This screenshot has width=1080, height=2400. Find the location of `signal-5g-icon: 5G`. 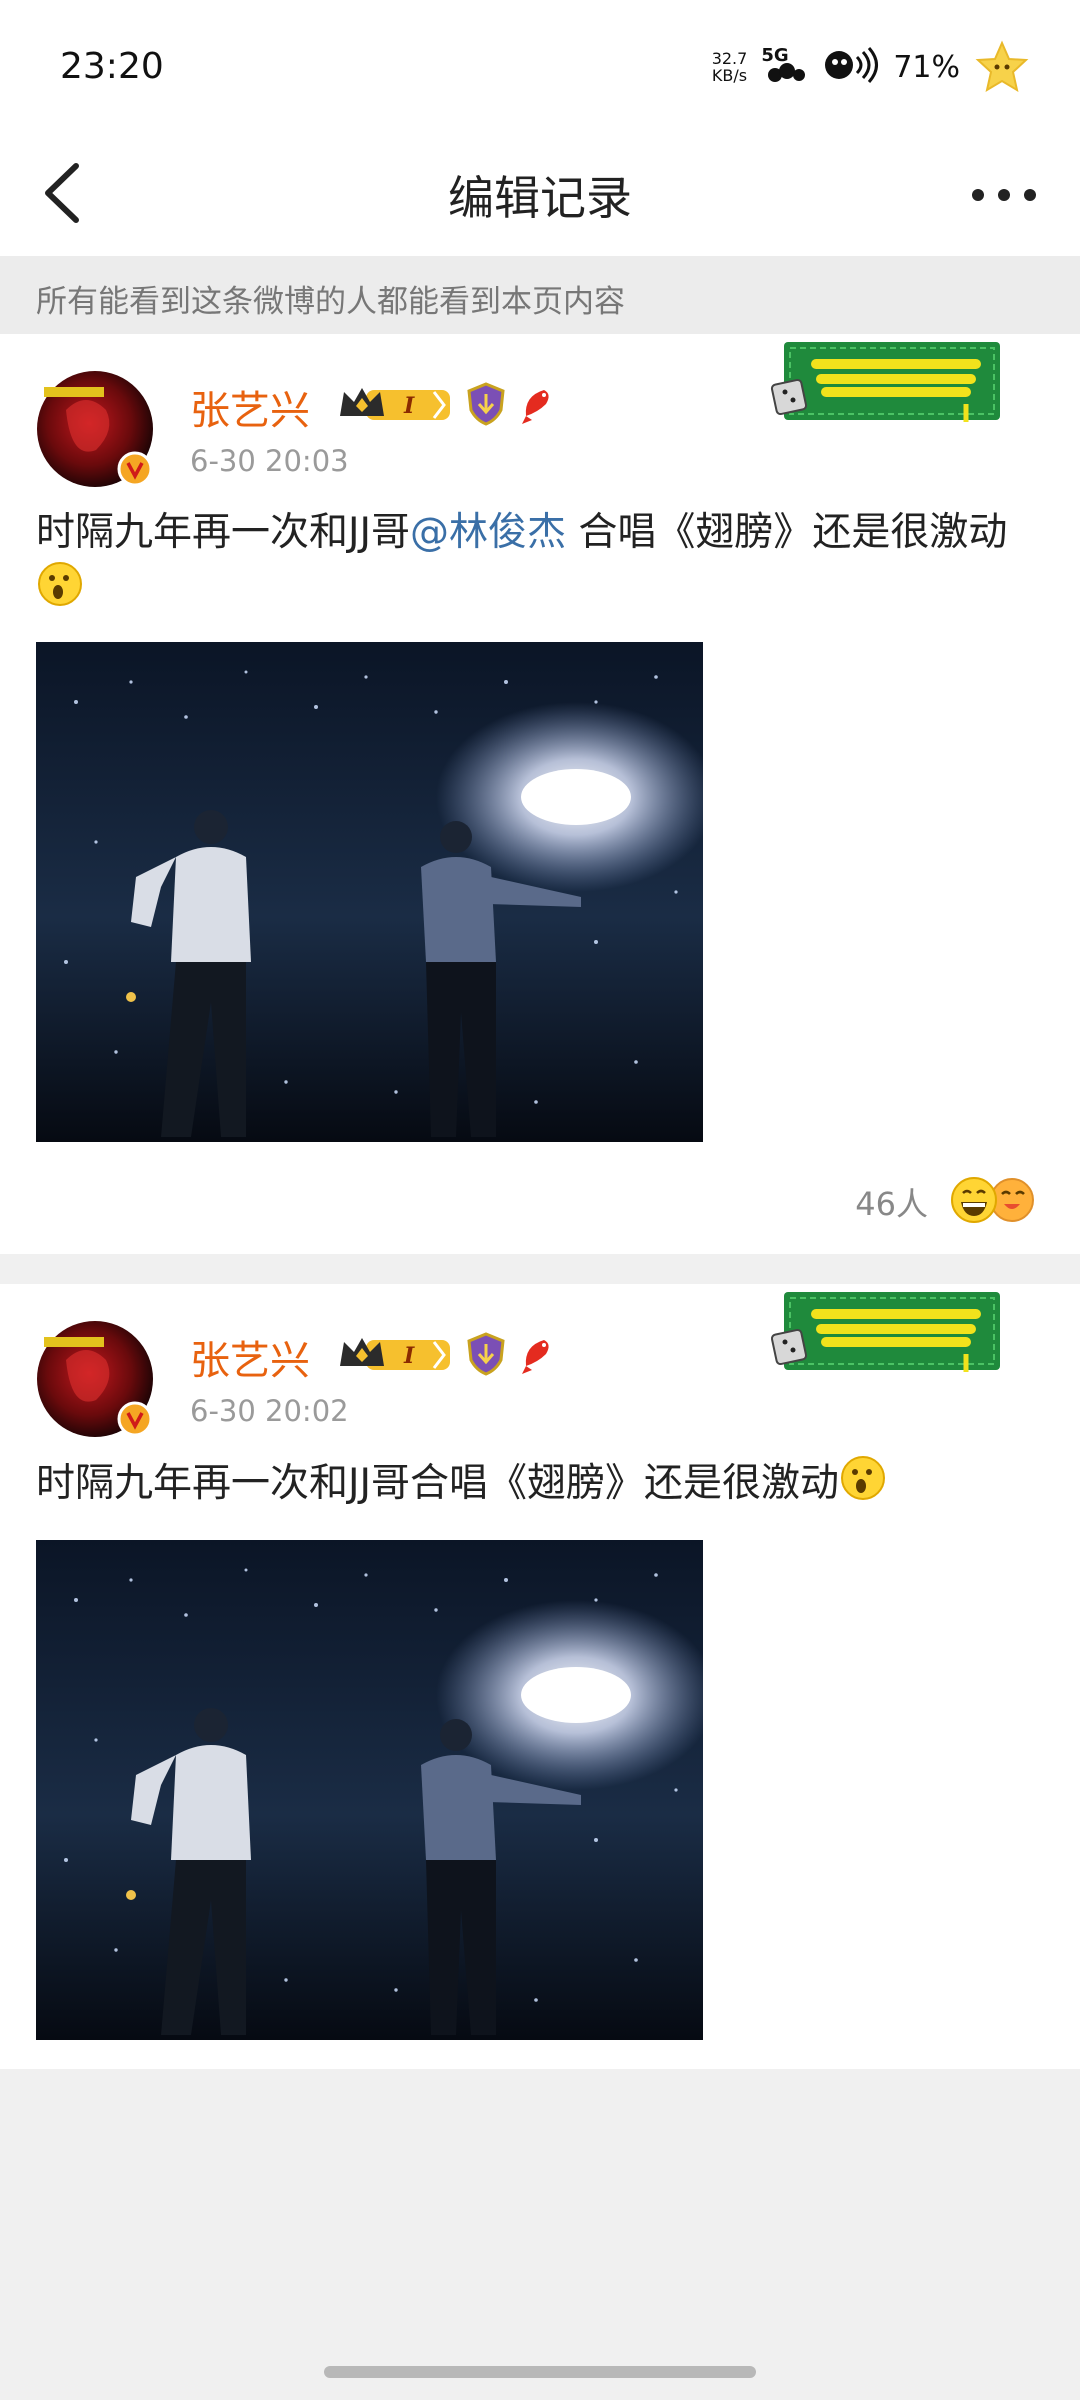

signal-5g-icon: 5G is located at coordinates (785, 67).